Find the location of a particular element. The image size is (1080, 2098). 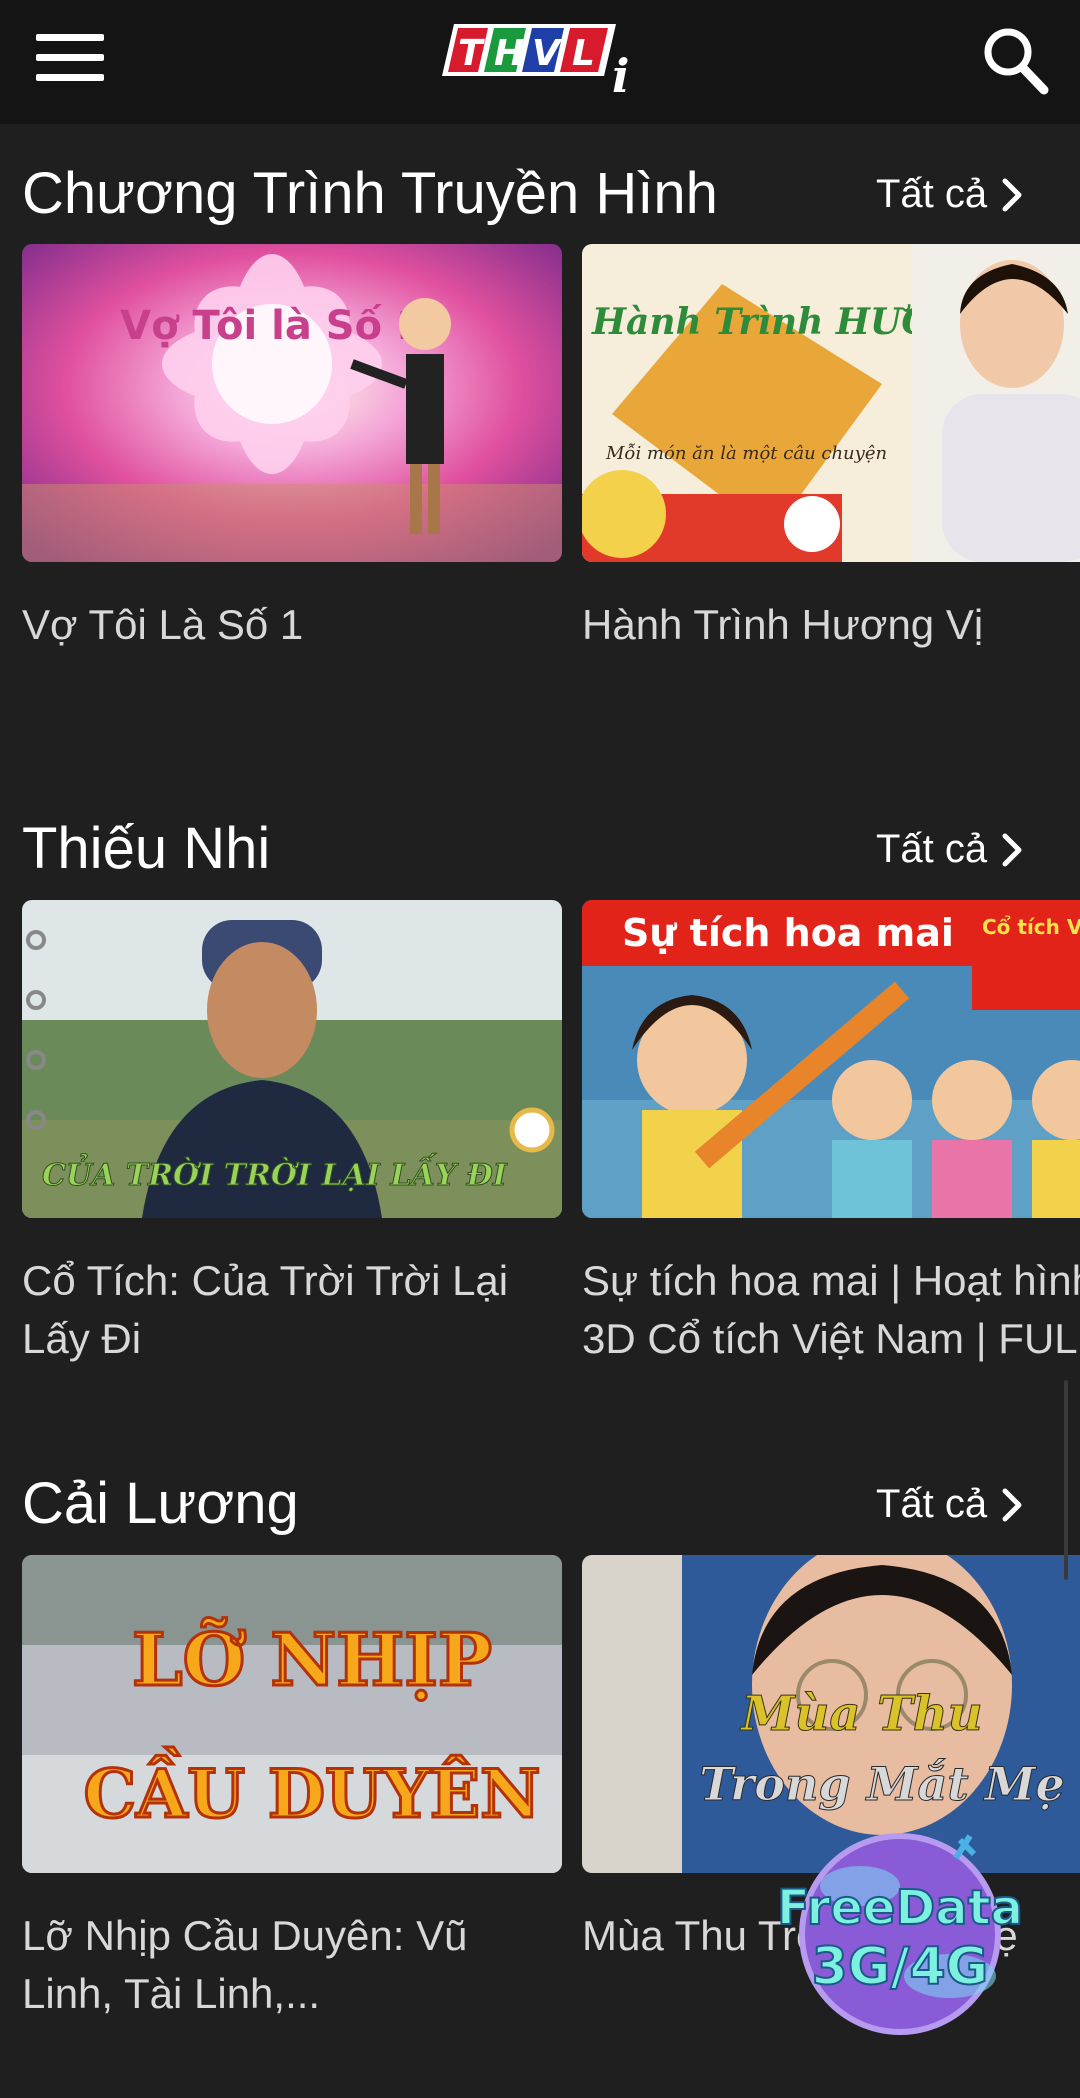

card-title: Hành Trình Hương Vị is located at coordinates (831, 625).